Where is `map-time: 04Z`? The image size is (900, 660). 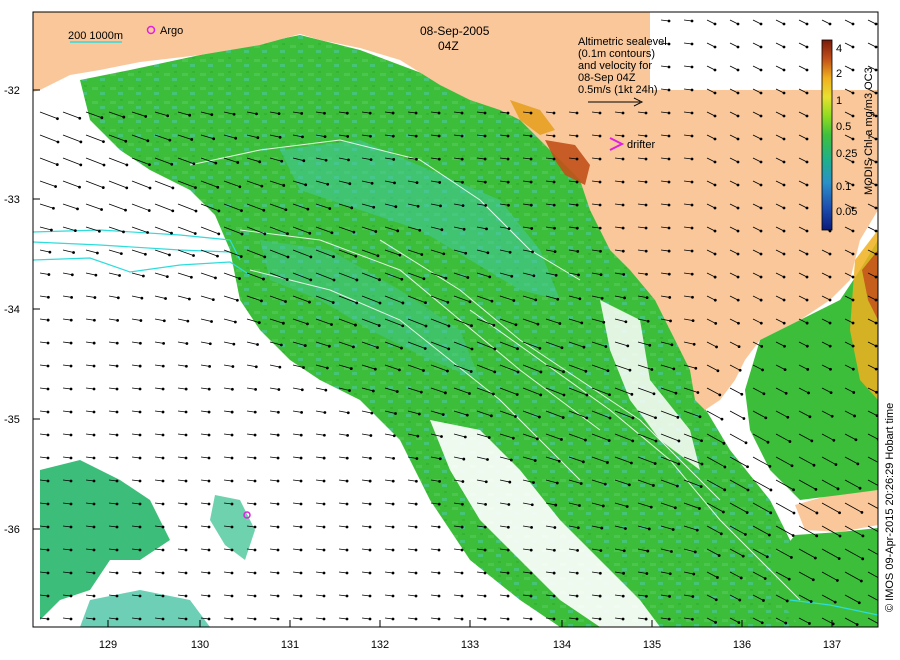
map-time: 04Z is located at coordinates (448, 46).